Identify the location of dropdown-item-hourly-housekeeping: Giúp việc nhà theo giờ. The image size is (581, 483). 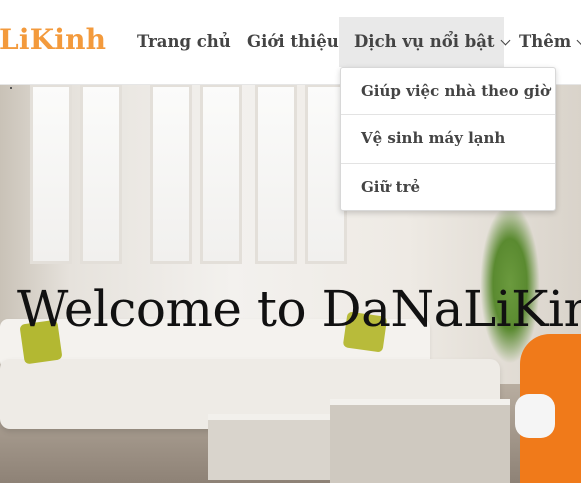
(448, 91).